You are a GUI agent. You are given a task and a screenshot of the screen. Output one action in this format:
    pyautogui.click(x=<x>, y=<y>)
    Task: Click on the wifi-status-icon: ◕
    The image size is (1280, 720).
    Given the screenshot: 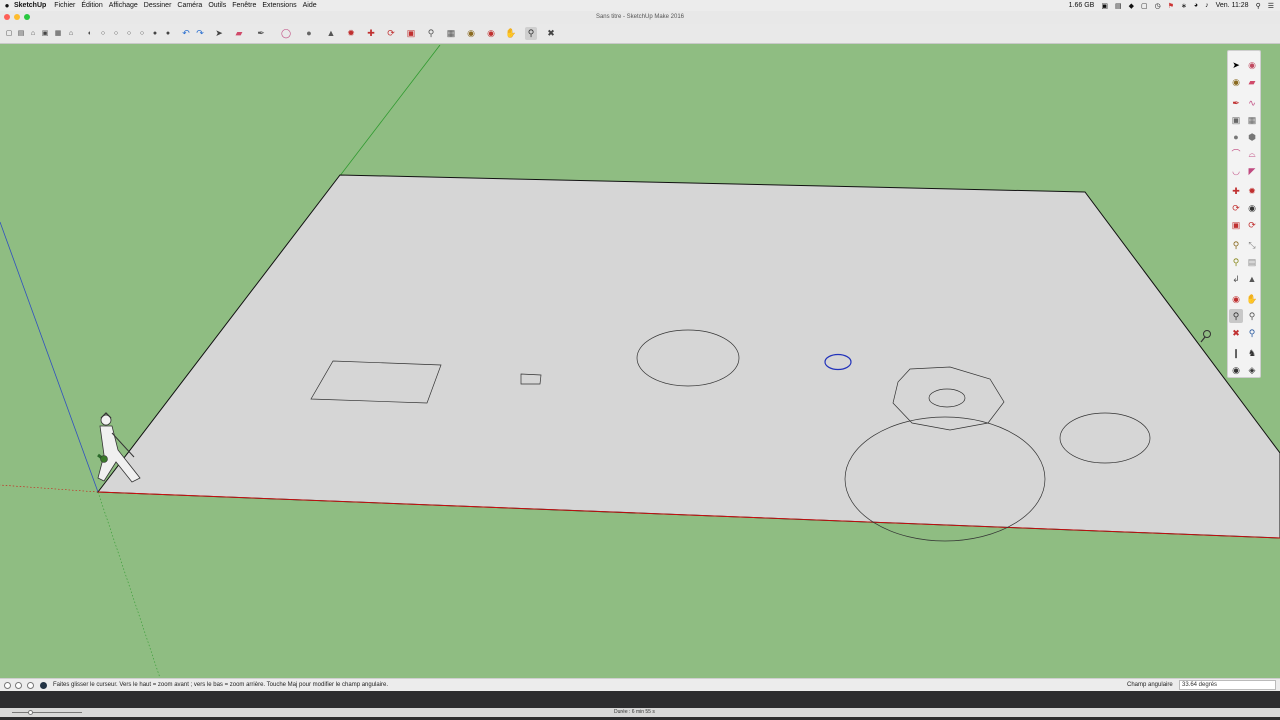 What is the action you would take?
    pyautogui.click(x=1196, y=5)
    